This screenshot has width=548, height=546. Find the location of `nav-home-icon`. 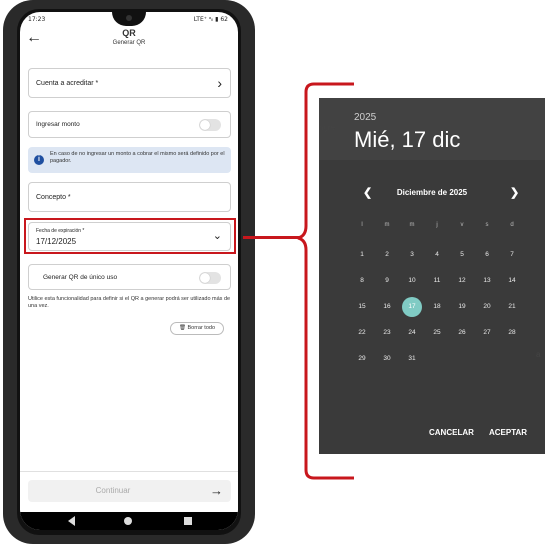

nav-home-icon is located at coordinates (128, 521).